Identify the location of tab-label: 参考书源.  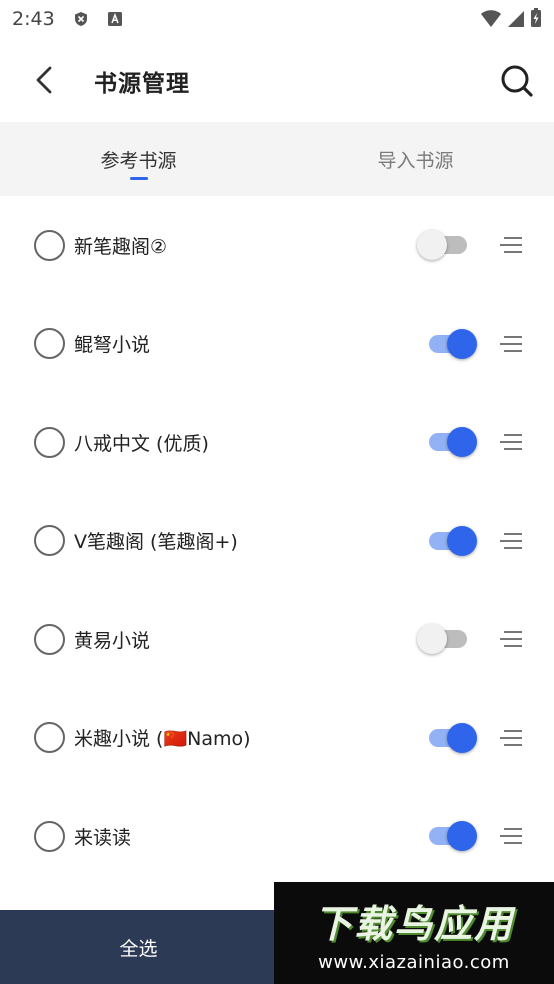
(138, 160).